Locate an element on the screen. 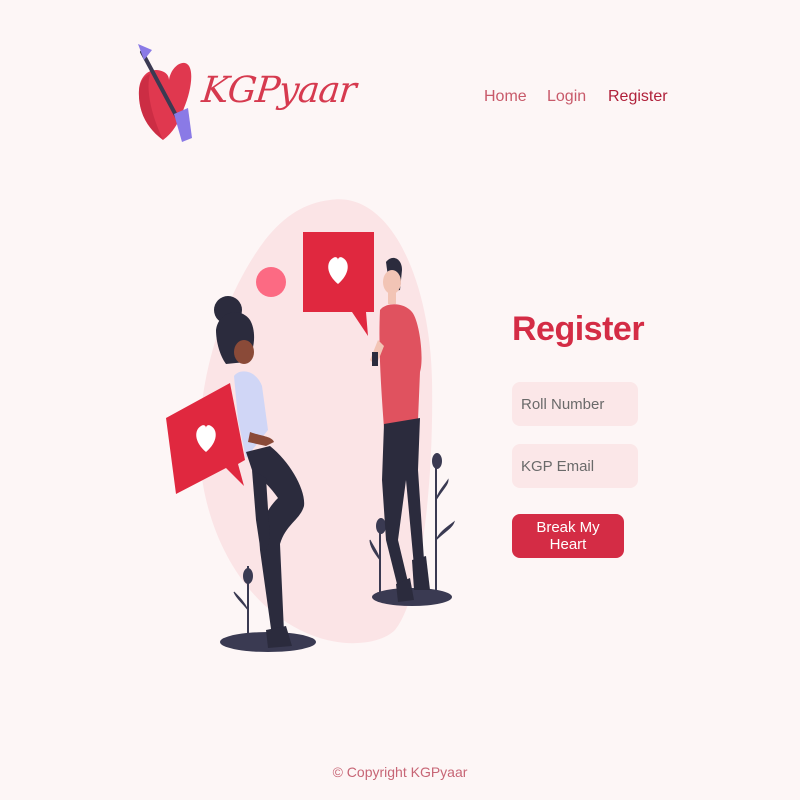  kgp-email-input is located at coordinates (575, 466).